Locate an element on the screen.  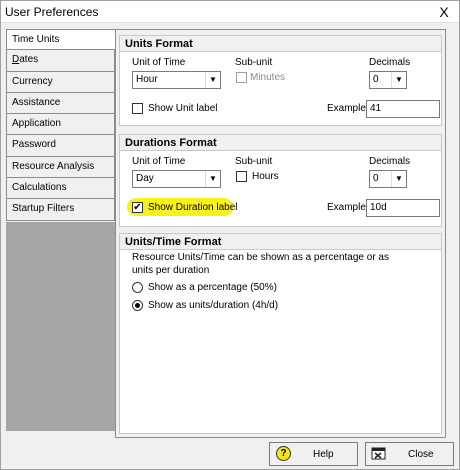
durations-unit-of-time-select: Day ▼ is located at coordinates (176, 179).